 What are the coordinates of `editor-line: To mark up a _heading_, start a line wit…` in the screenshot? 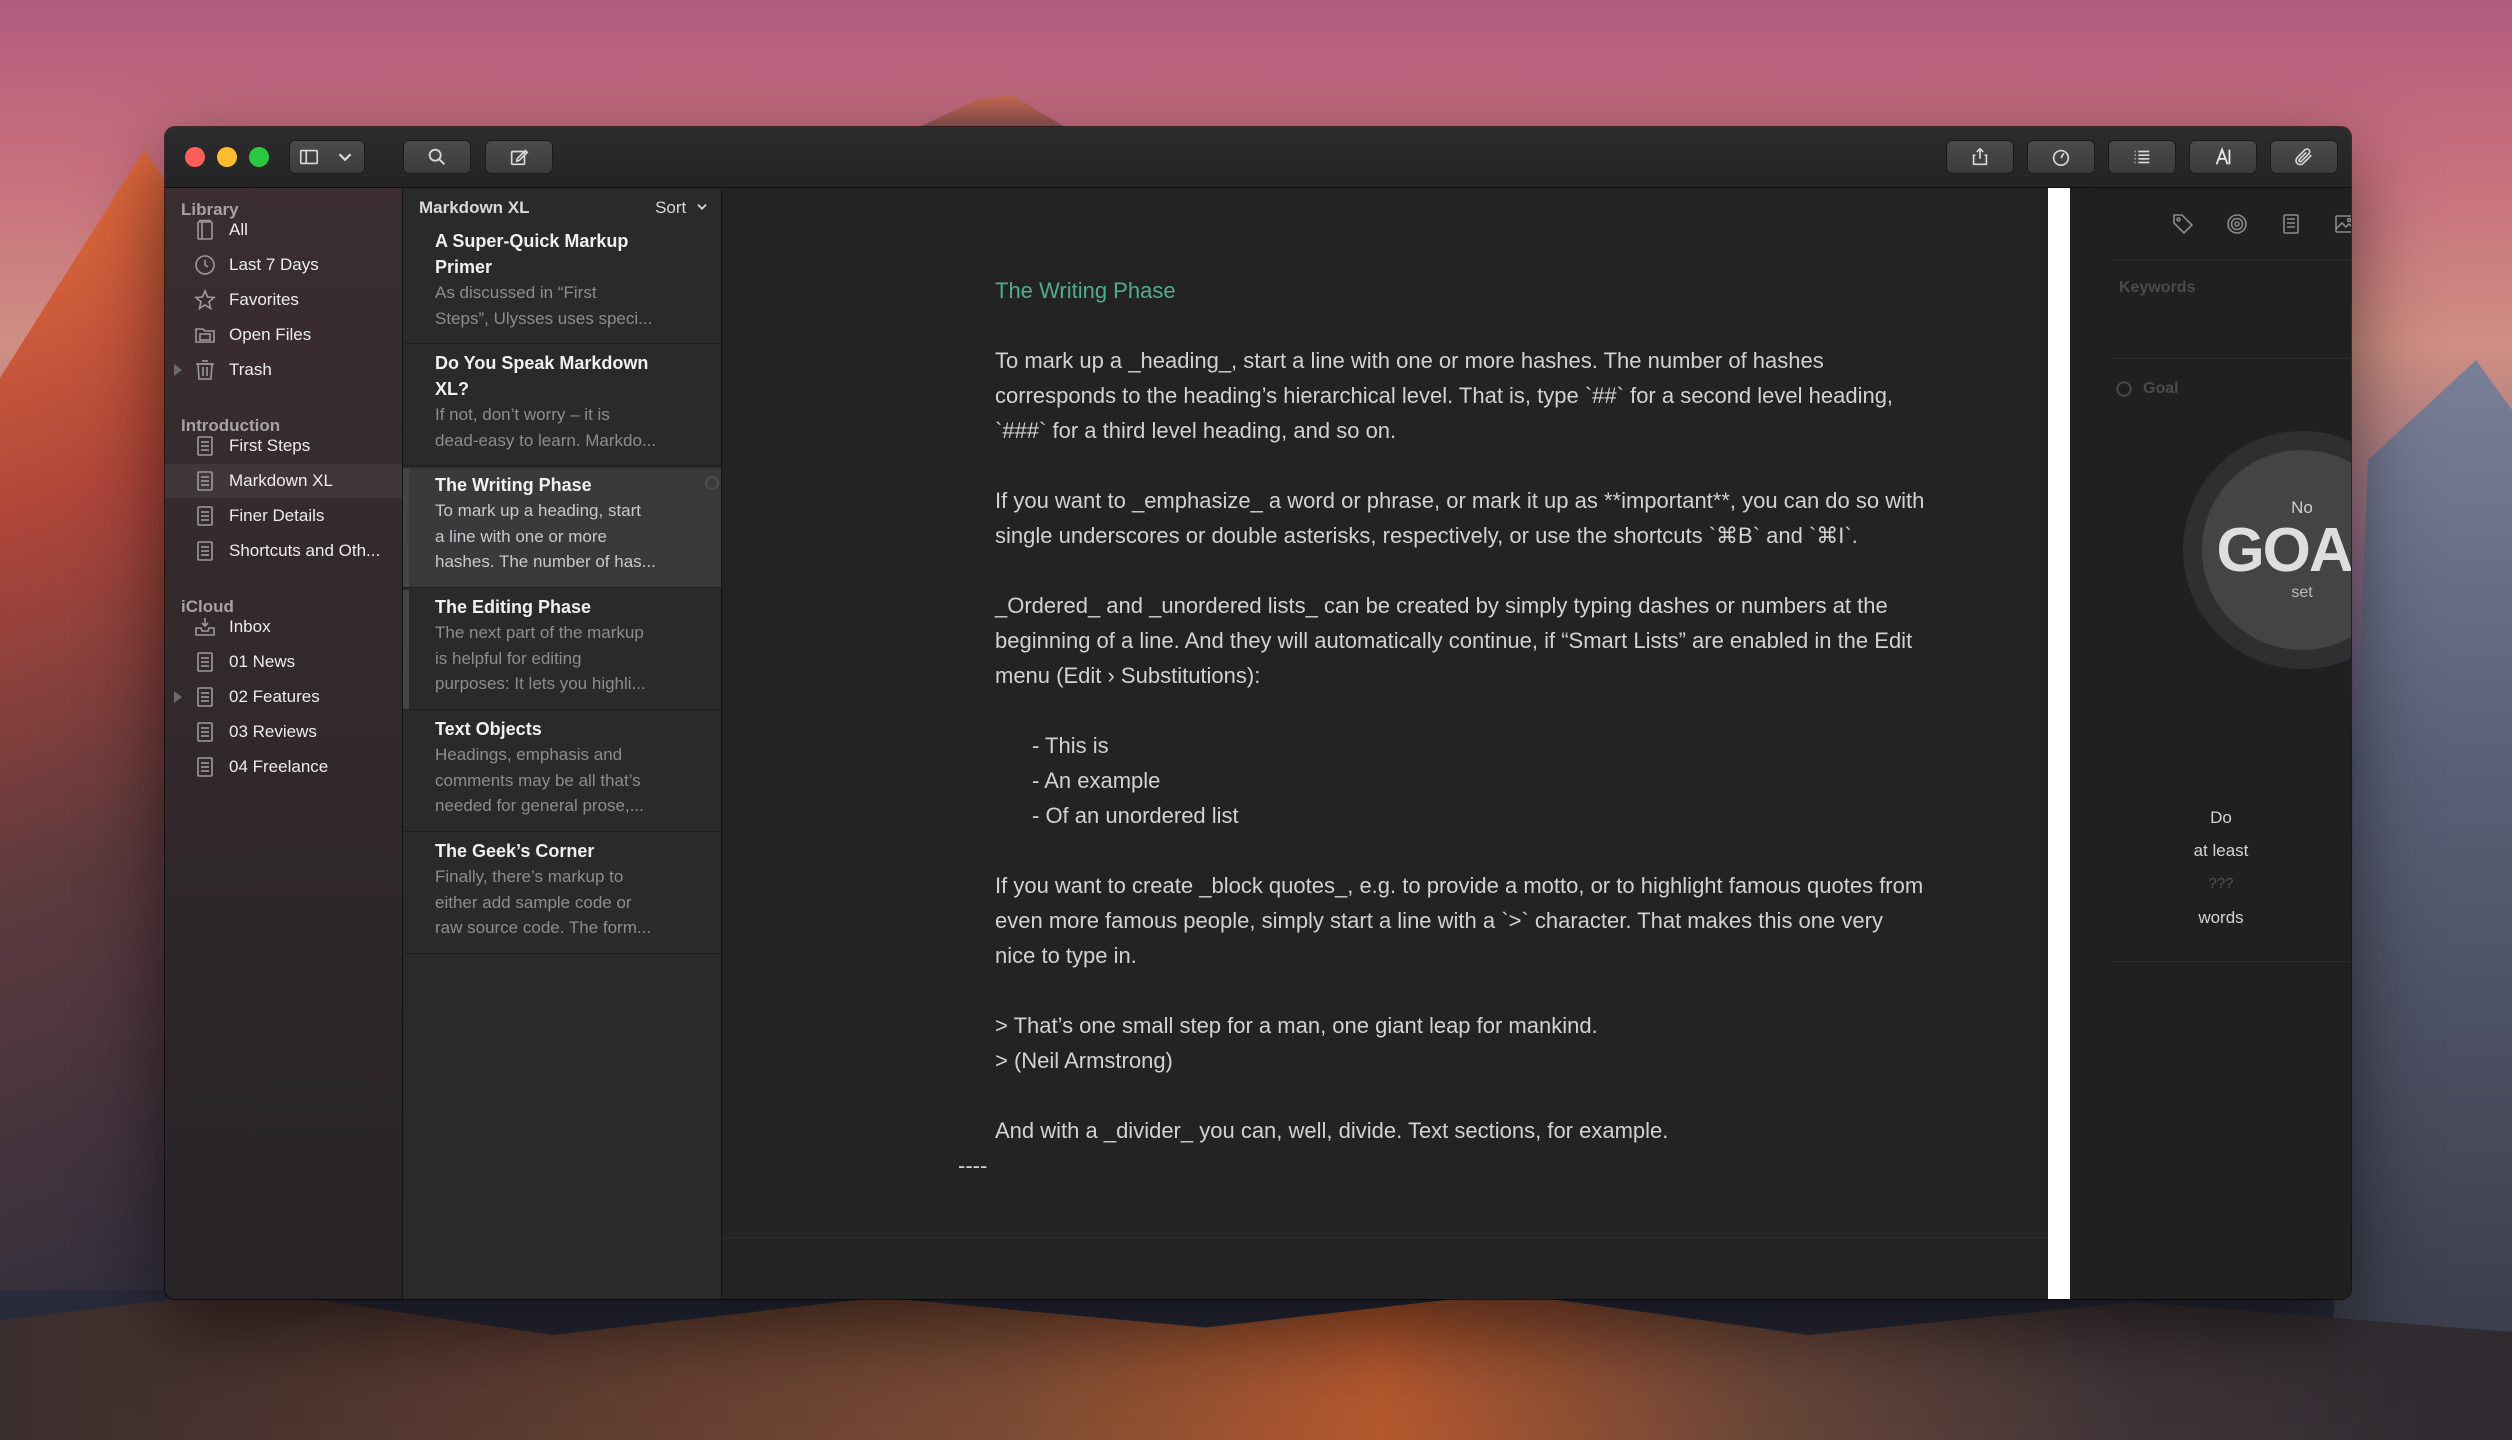 It's located at (1409, 361).